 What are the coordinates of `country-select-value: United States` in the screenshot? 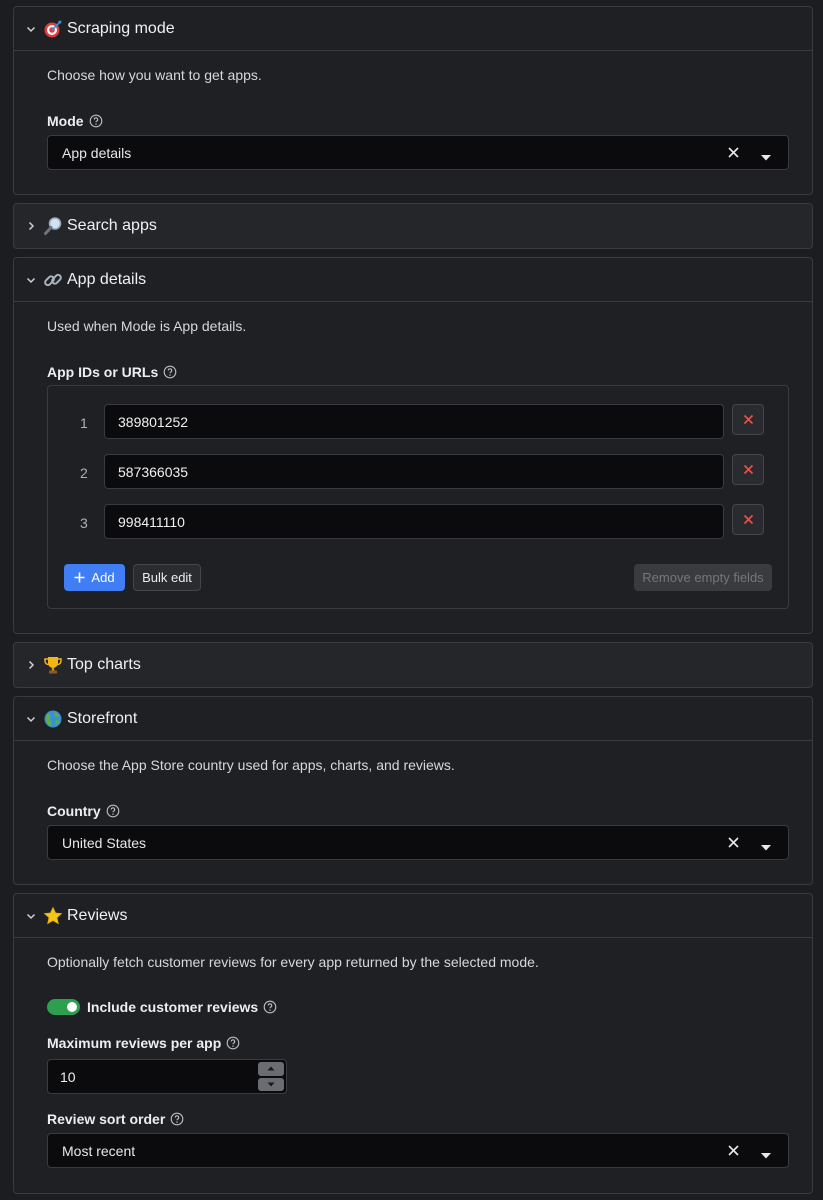 It's located at (104, 842).